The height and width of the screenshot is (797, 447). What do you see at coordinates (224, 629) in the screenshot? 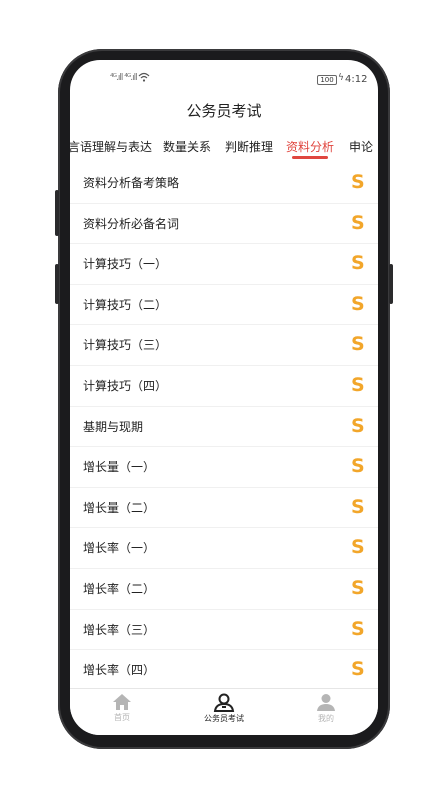
I see `list-item: 增长率（三） S` at bounding box center [224, 629].